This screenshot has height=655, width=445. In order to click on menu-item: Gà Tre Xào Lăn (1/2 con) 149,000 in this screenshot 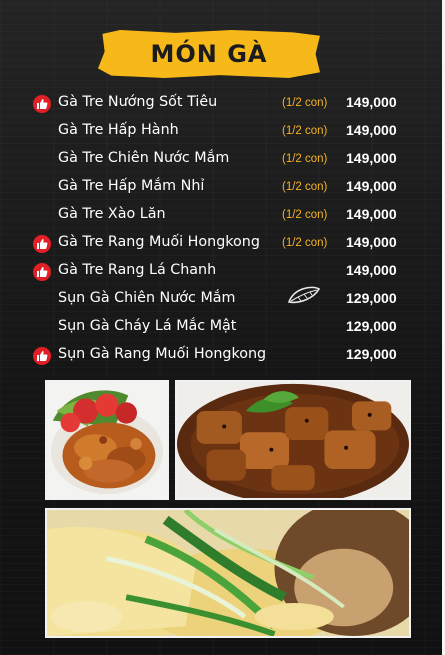, I will do `click(222, 217)`.